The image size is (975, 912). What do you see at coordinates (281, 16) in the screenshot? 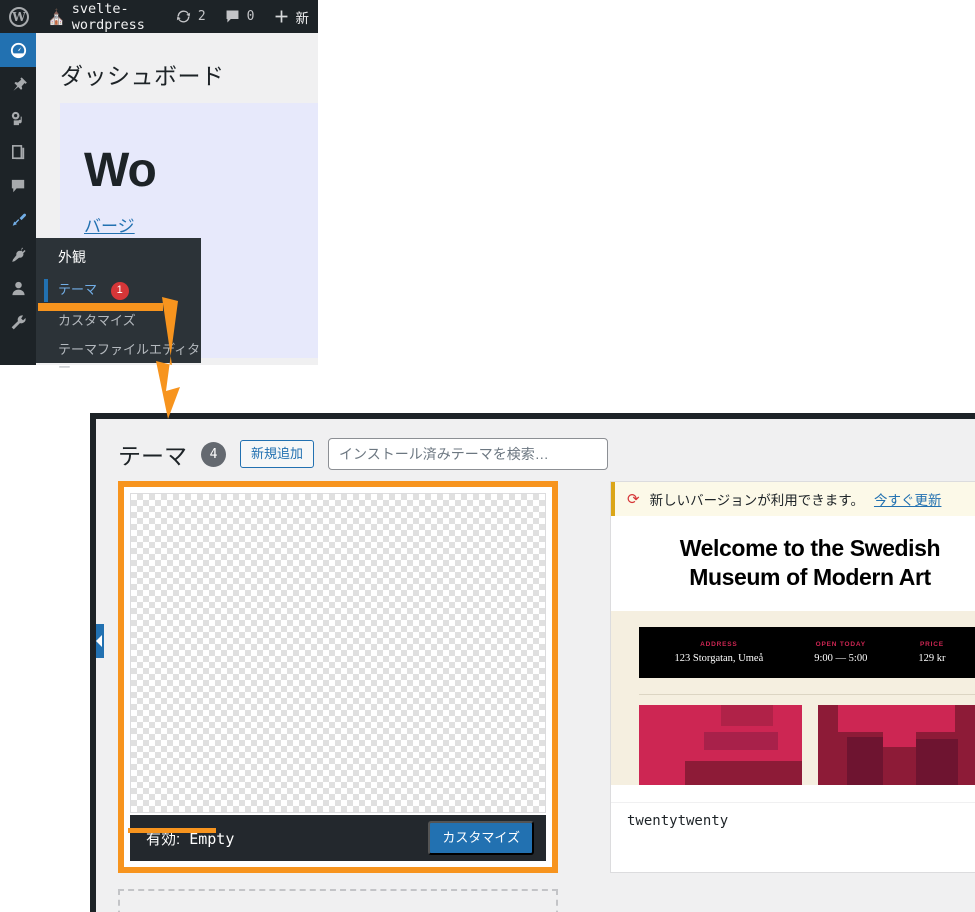
I see `plus-icon` at bounding box center [281, 16].